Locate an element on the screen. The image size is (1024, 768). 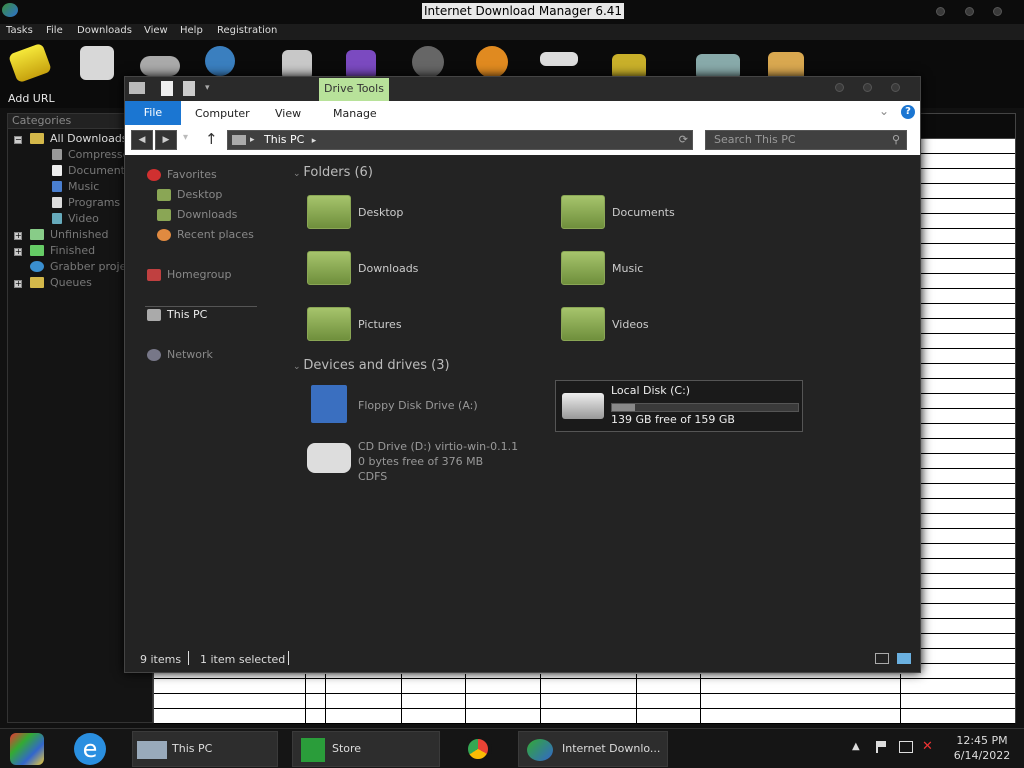
search-icon: ⚲ is located at coordinates (896, 140).